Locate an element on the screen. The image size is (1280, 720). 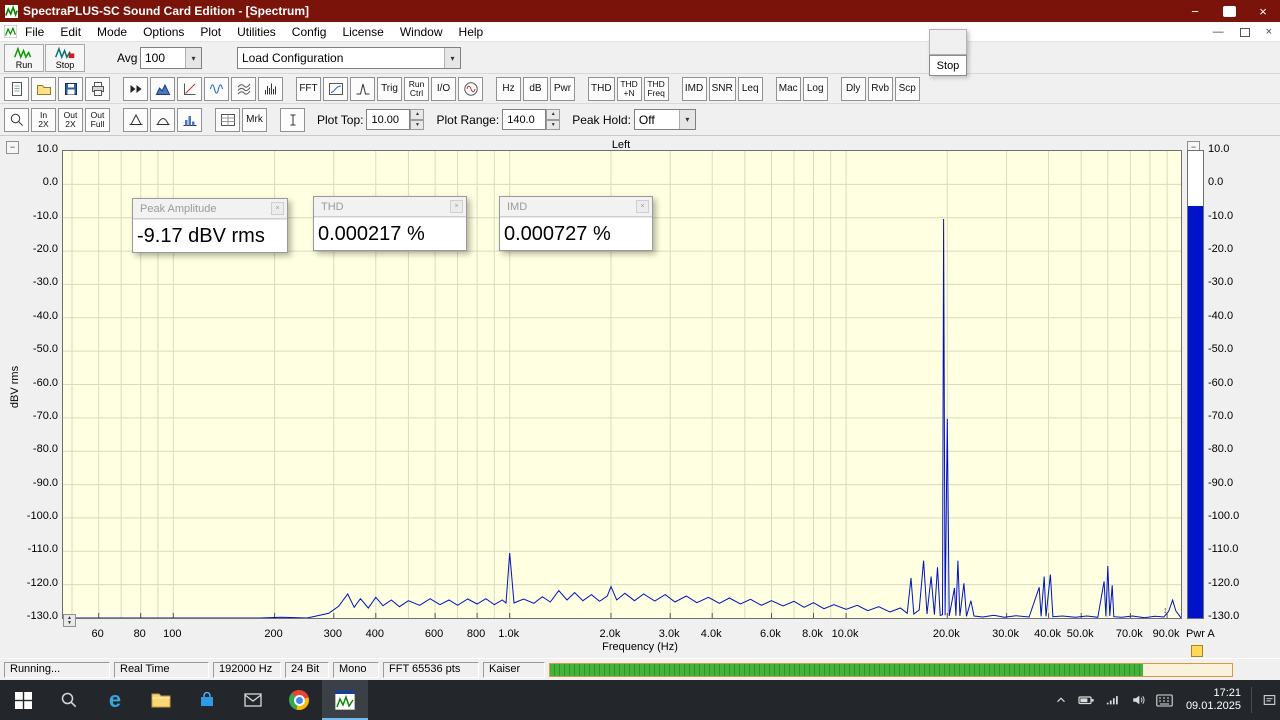
zoom-out-2x-button: Out 2X is located at coordinates (70, 119).